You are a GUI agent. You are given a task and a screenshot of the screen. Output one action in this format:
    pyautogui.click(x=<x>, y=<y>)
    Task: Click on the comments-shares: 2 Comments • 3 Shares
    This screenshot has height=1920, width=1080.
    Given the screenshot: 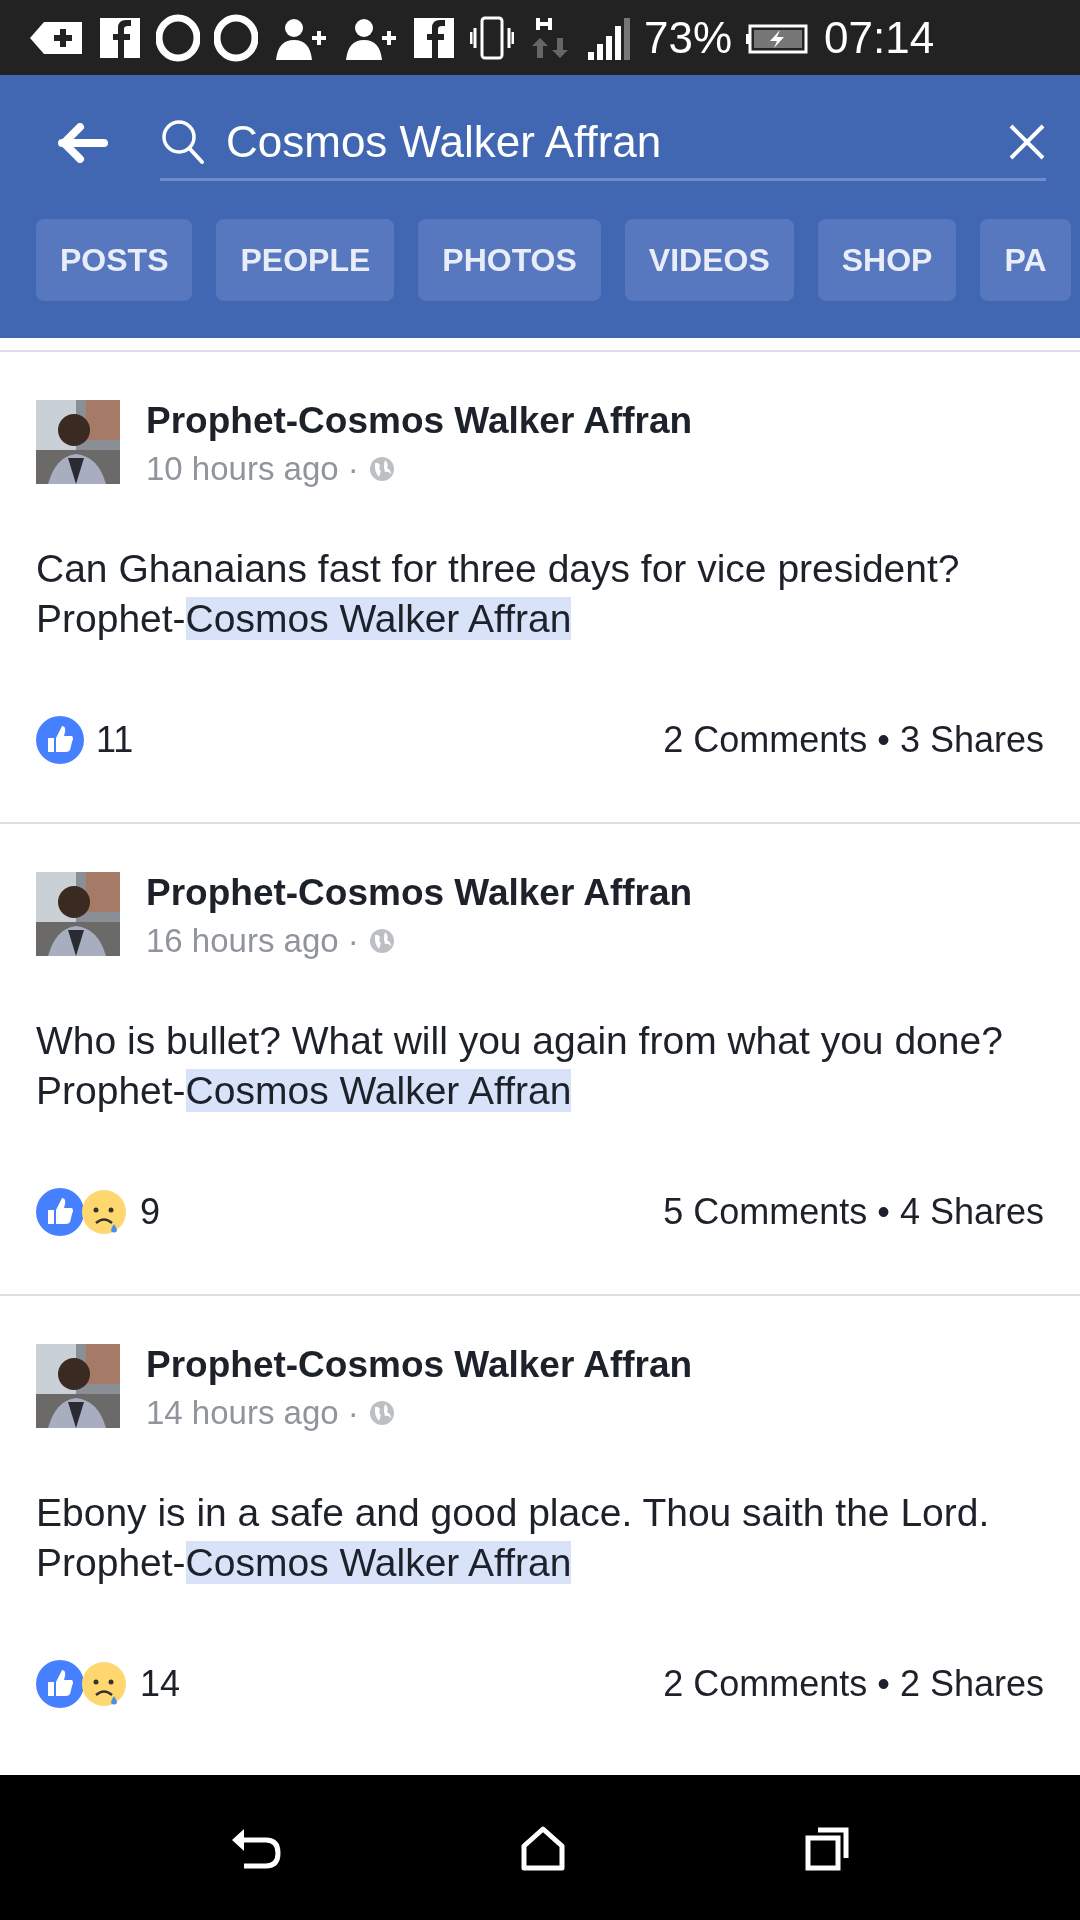 What is the action you would take?
    pyautogui.click(x=853, y=740)
    